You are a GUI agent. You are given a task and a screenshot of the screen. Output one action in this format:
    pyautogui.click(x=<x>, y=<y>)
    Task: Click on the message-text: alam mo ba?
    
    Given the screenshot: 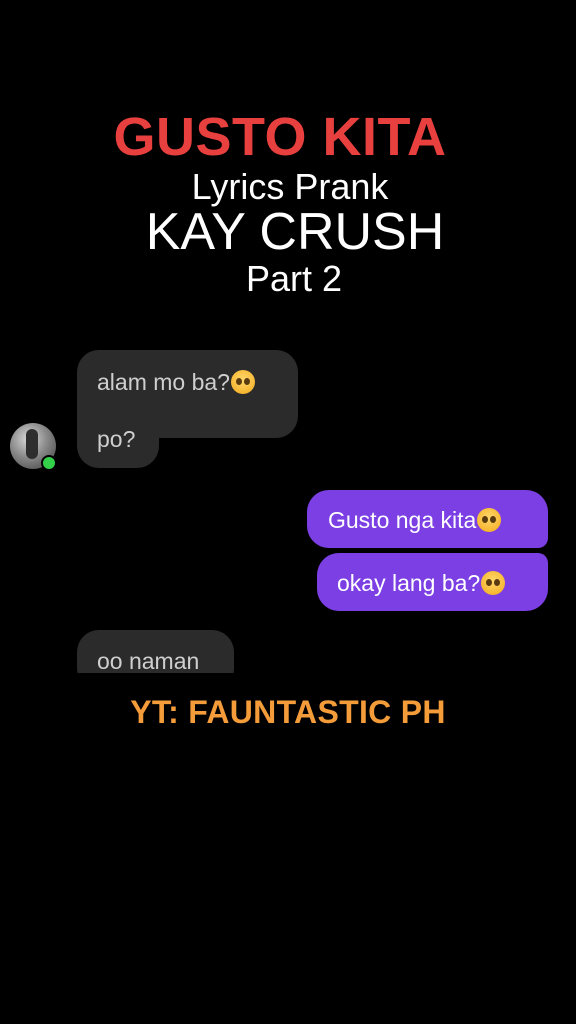 What is the action you would take?
    pyautogui.click(x=163, y=382)
    